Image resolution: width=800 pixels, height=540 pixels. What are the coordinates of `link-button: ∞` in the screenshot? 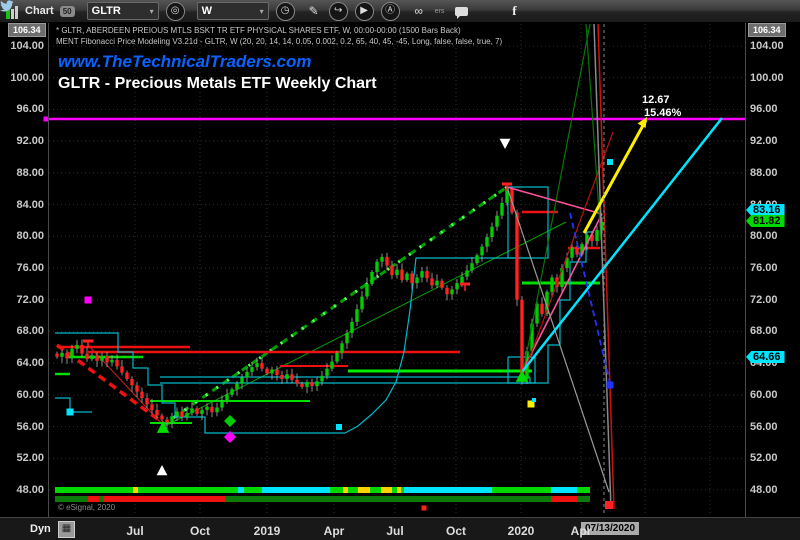 It's located at (419, 11).